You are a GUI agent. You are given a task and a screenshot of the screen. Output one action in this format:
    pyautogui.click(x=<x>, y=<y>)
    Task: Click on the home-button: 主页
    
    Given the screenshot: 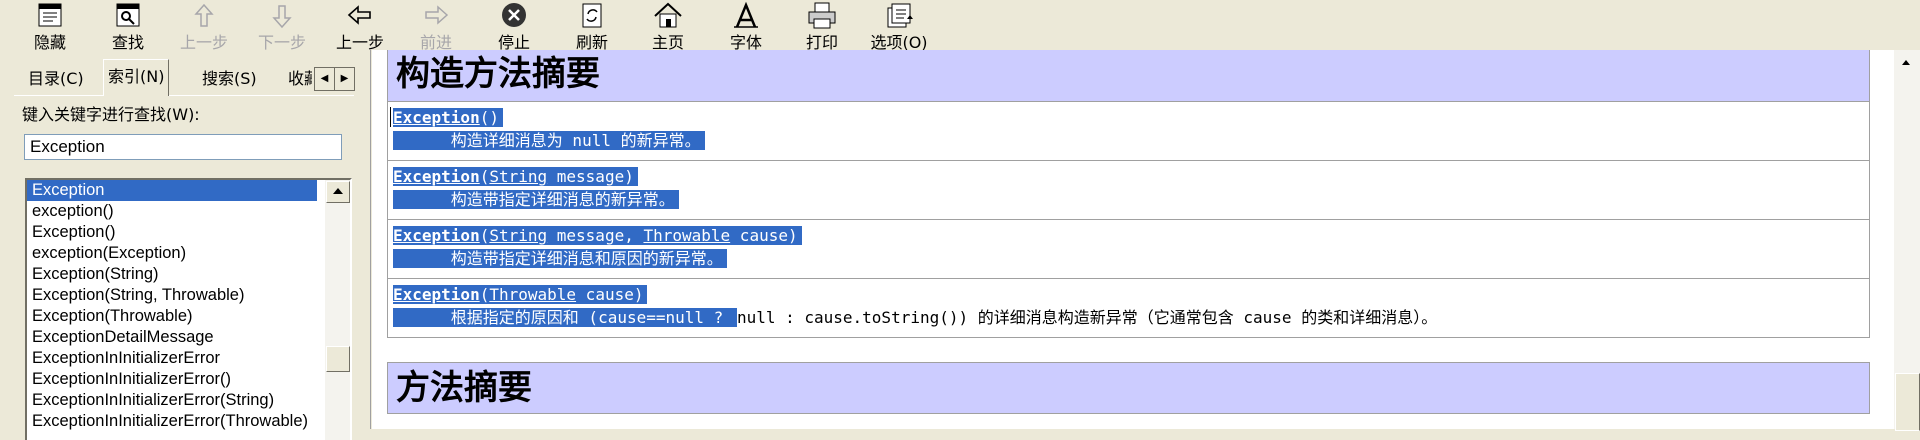 What is the action you would take?
    pyautogui.click(x=668, y=26)
    